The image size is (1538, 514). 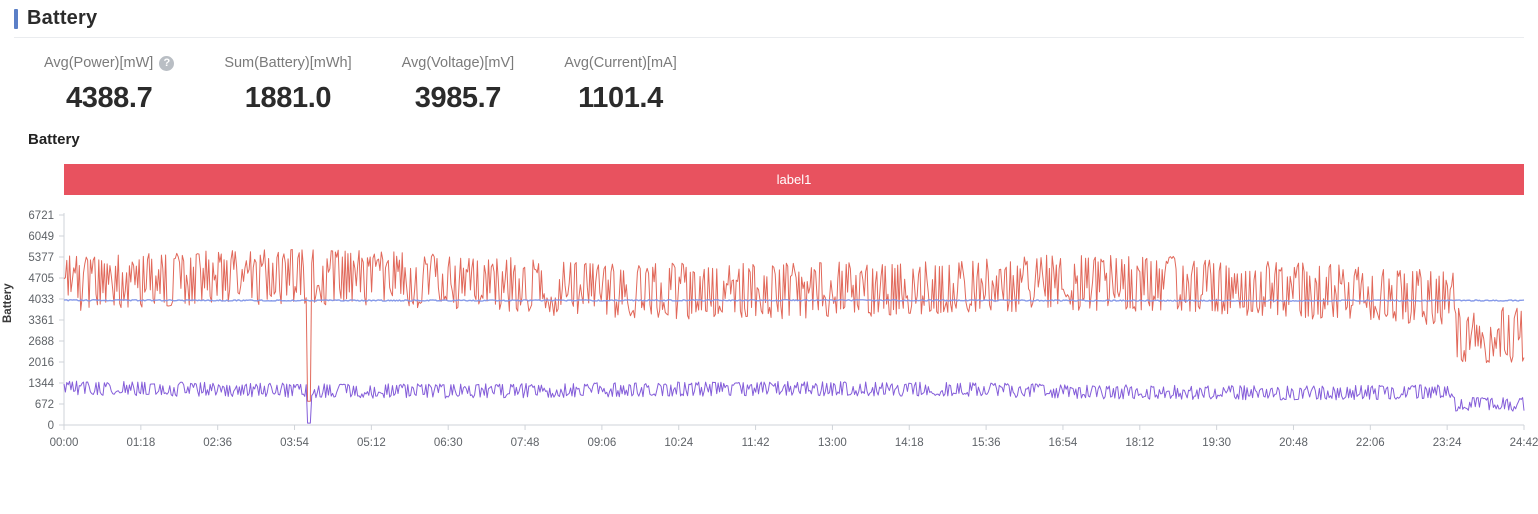 What do you see at coordinates (41, 384) in the screenshot?
I see `svg-text: 1344` at bounding box center [41, 384].